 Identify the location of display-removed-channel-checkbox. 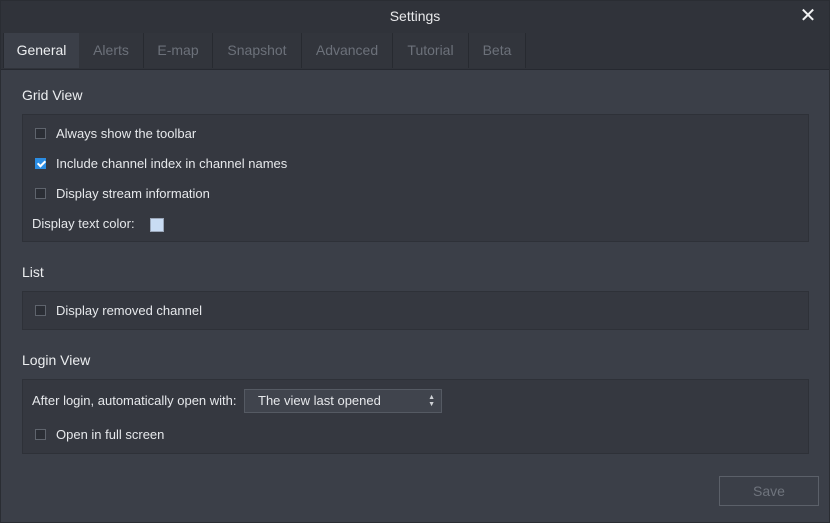
(40, 311).